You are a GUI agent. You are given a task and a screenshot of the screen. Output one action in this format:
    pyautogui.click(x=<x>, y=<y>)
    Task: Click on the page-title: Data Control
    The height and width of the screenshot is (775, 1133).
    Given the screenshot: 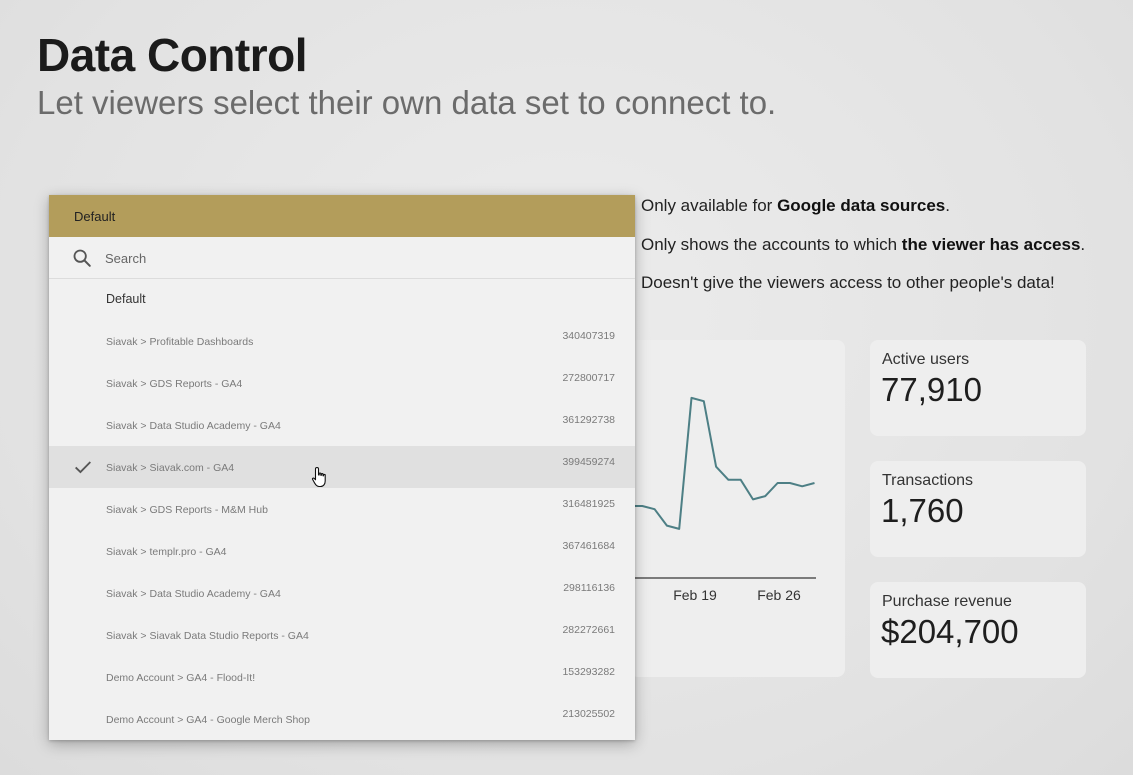 What is the action you would take?
    pyautogui.click(x=172, y=55)
    